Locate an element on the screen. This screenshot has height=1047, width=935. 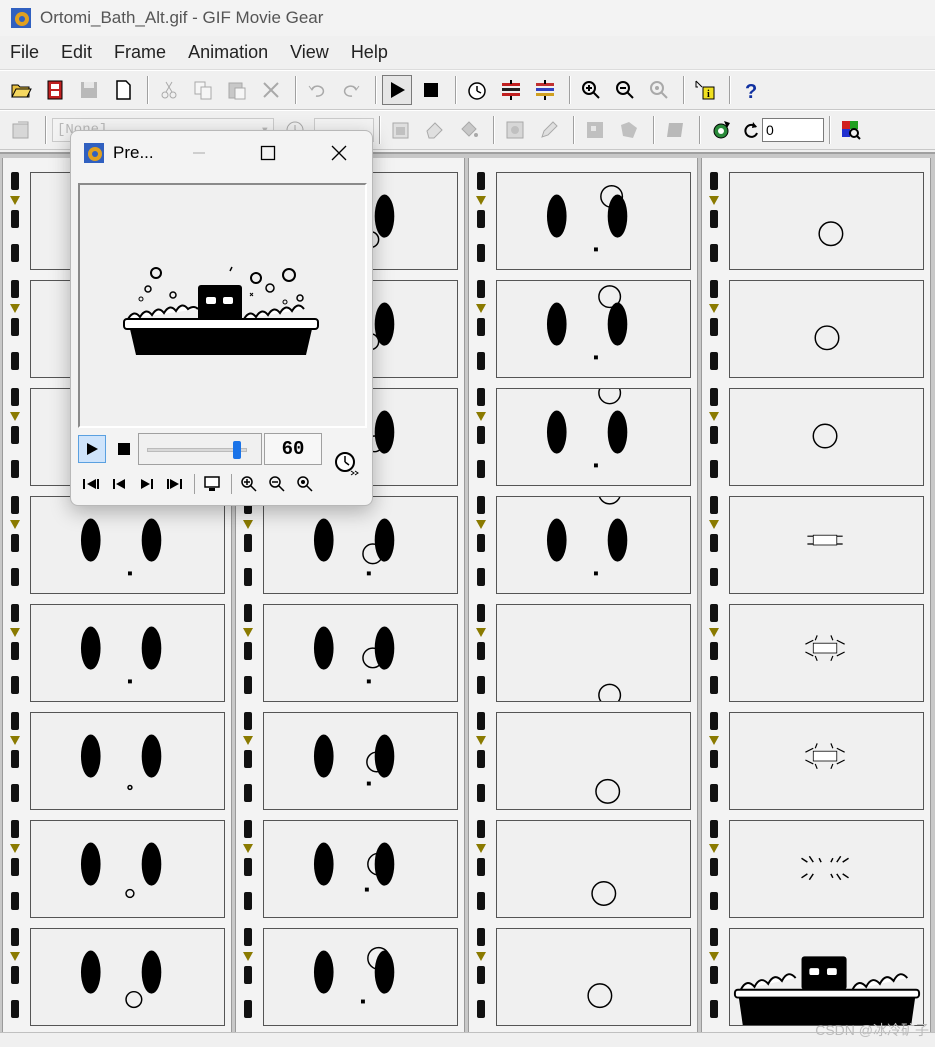
stamp-button is located at coordinates (515, 130).